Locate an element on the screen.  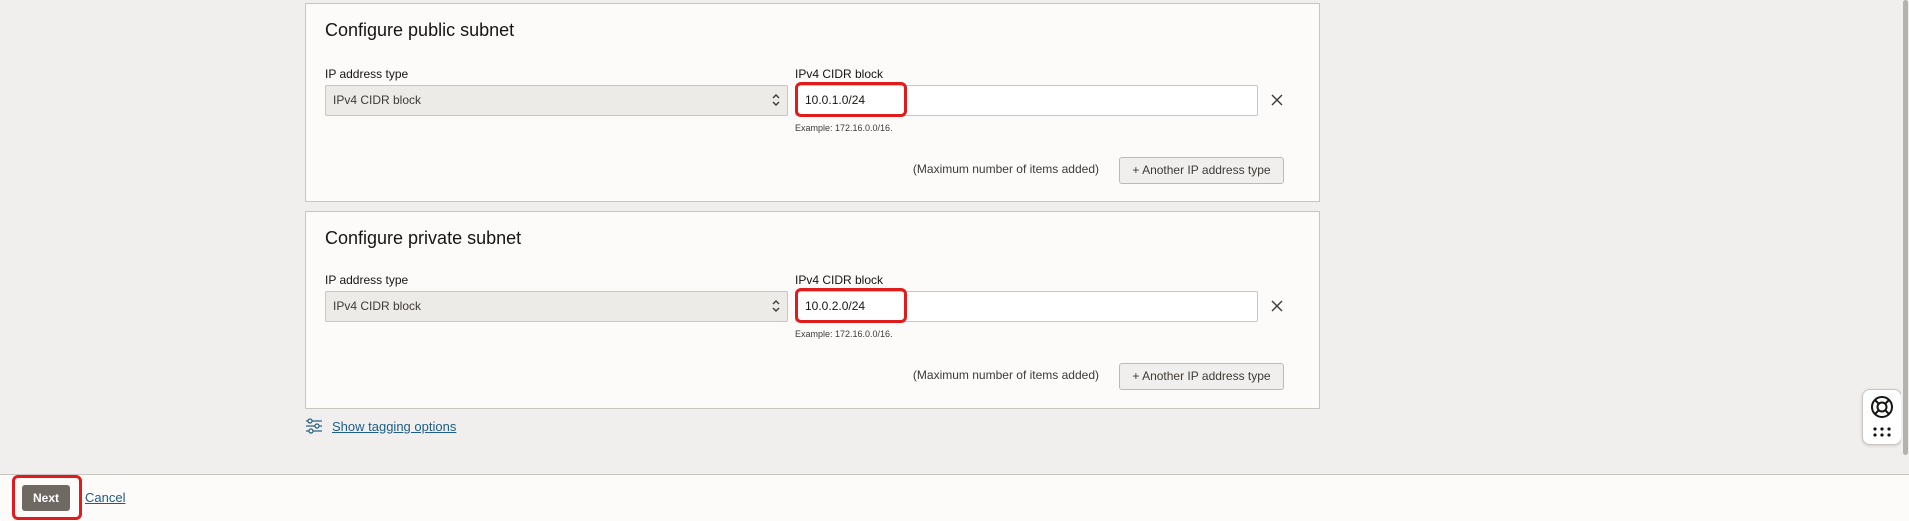
show-tagging-label: Show tagging options is located at coordinates (394, 426).